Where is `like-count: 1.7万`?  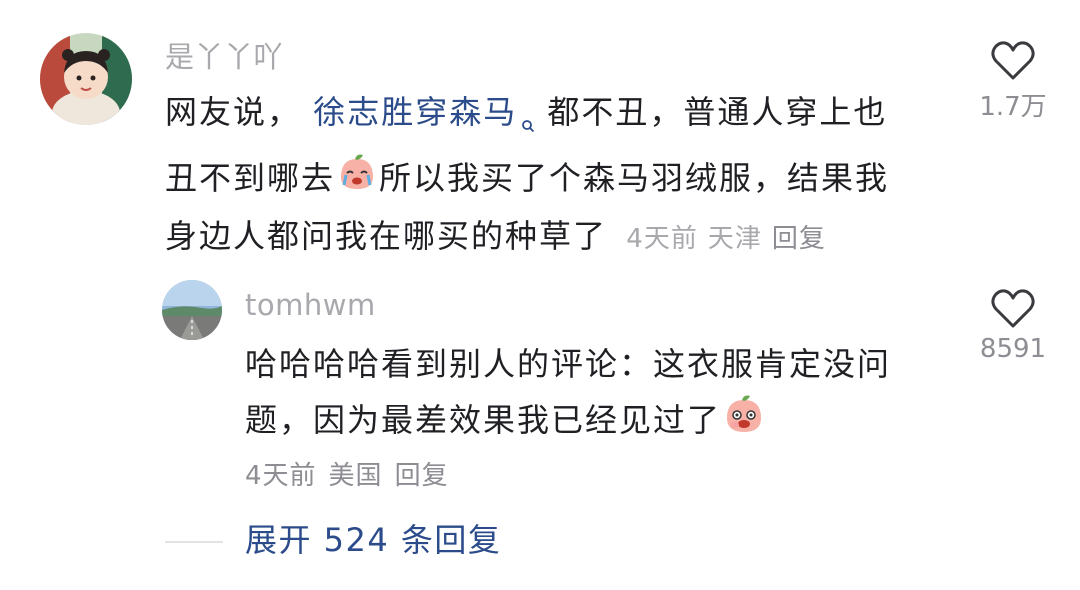
like-count: 1.7万 is located at coordinates (1013, 107).